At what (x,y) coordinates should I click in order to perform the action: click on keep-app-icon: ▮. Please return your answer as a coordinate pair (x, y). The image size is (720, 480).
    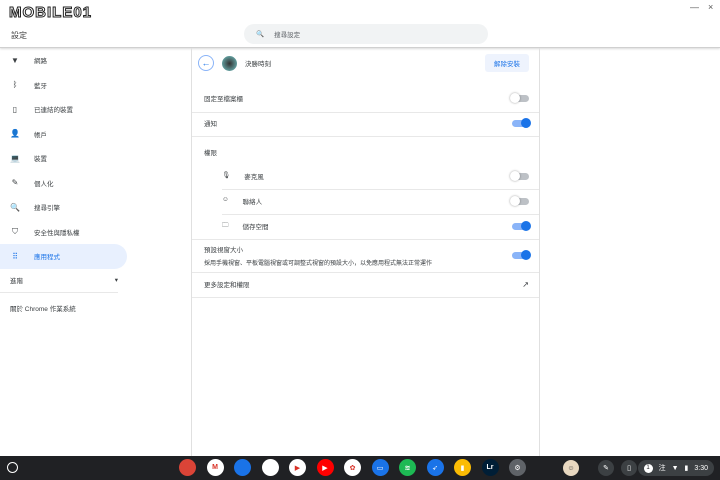
    Looking at the image, I should click on (462, 467).